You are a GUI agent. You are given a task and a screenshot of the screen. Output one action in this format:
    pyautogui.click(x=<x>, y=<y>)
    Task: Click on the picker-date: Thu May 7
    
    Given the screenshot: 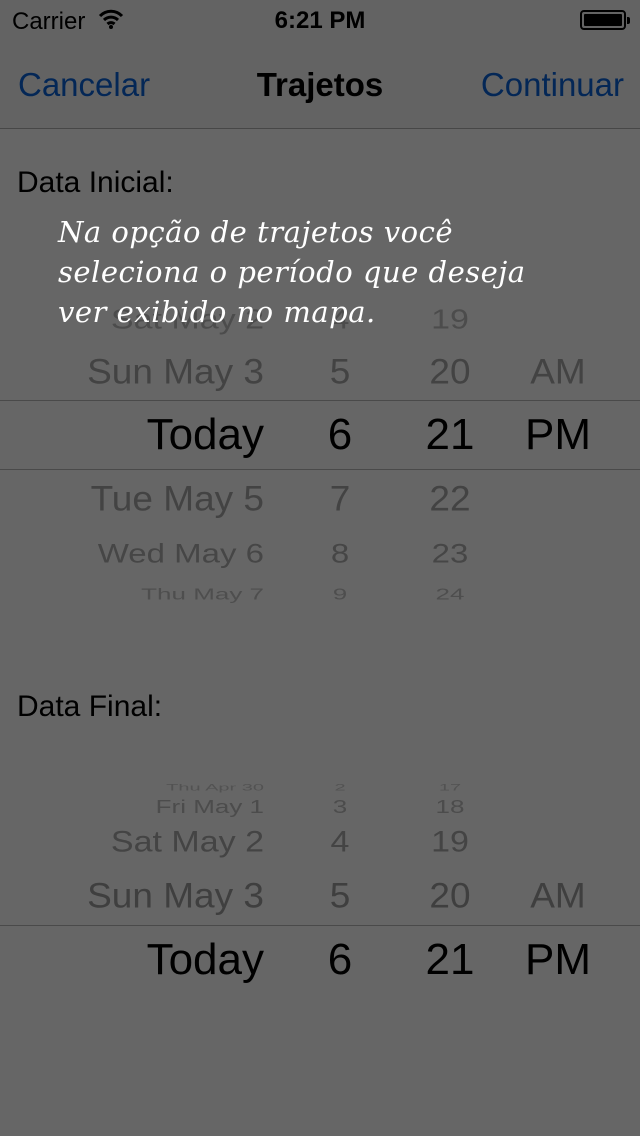 What is the action you would take?
    pyautogui.click(x=202, y=594)
    